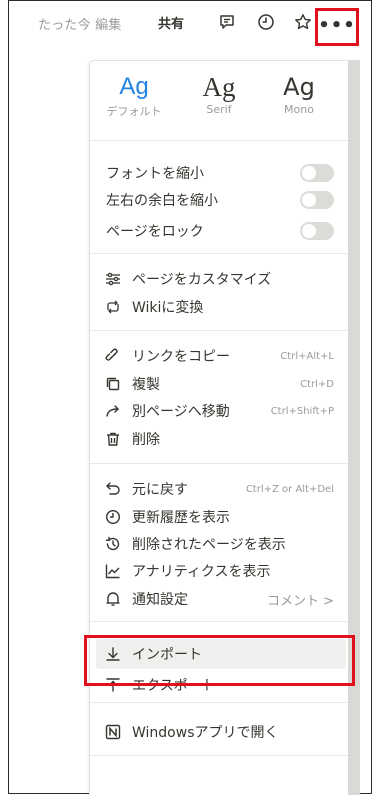 Image resolution: width=373 pixels, height=796 pixels. Describe the element at coordinates (146, 440) in the screenshot. I see `menu-item-label: 削除` at that location.